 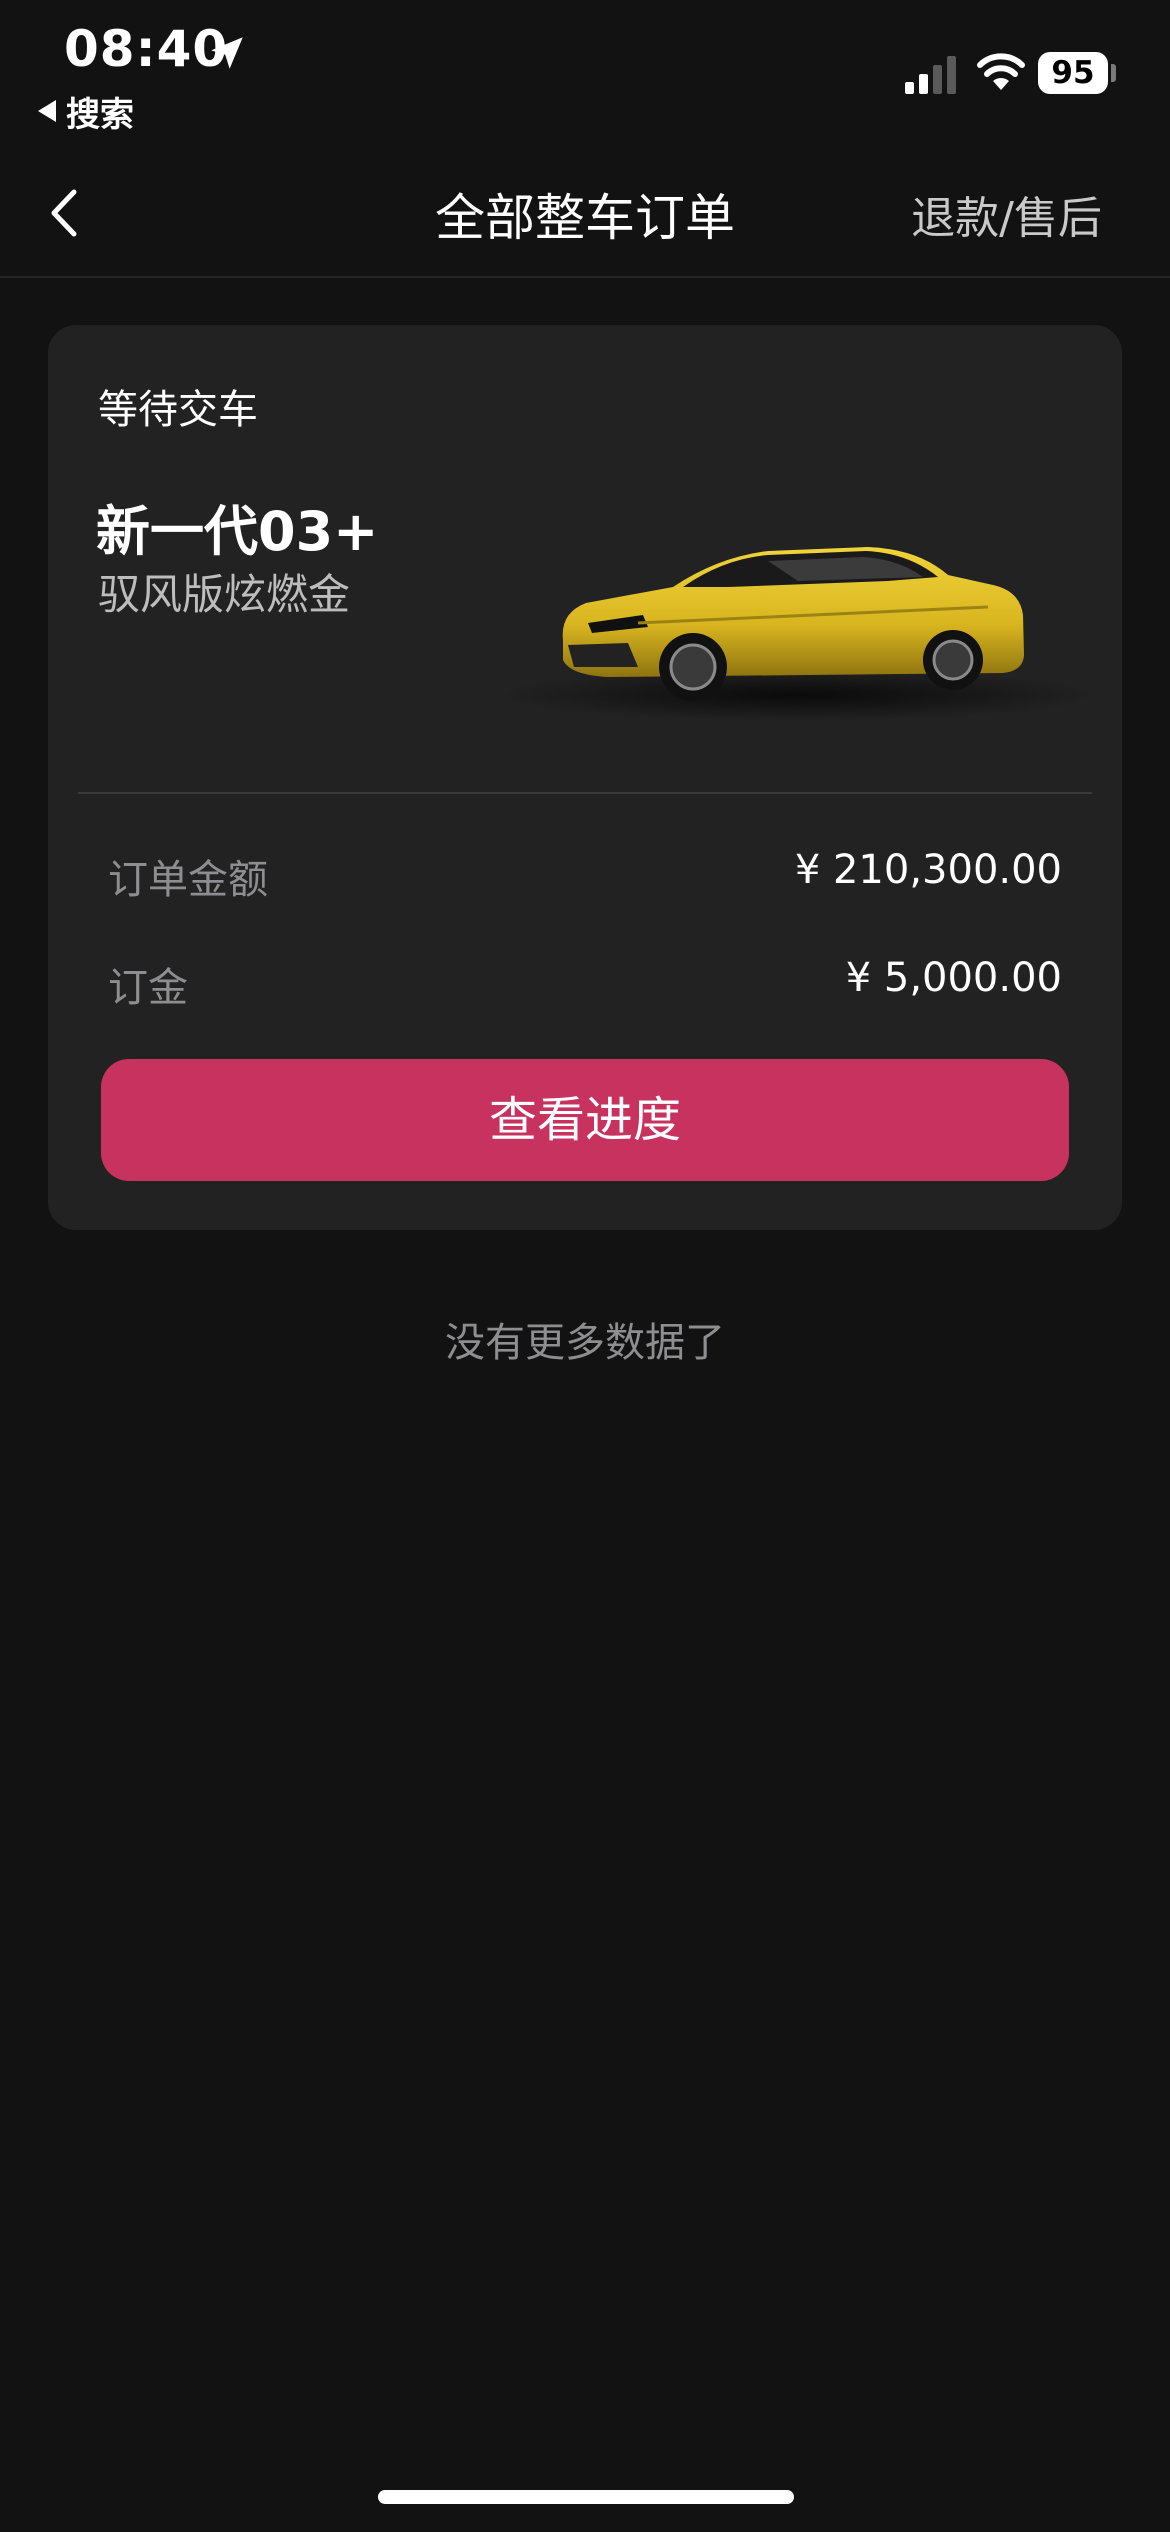 What do you see at coordinates (930, 75) in the screenshot?
I see `cellular-signal-icon` at bounding box center [930, 75].